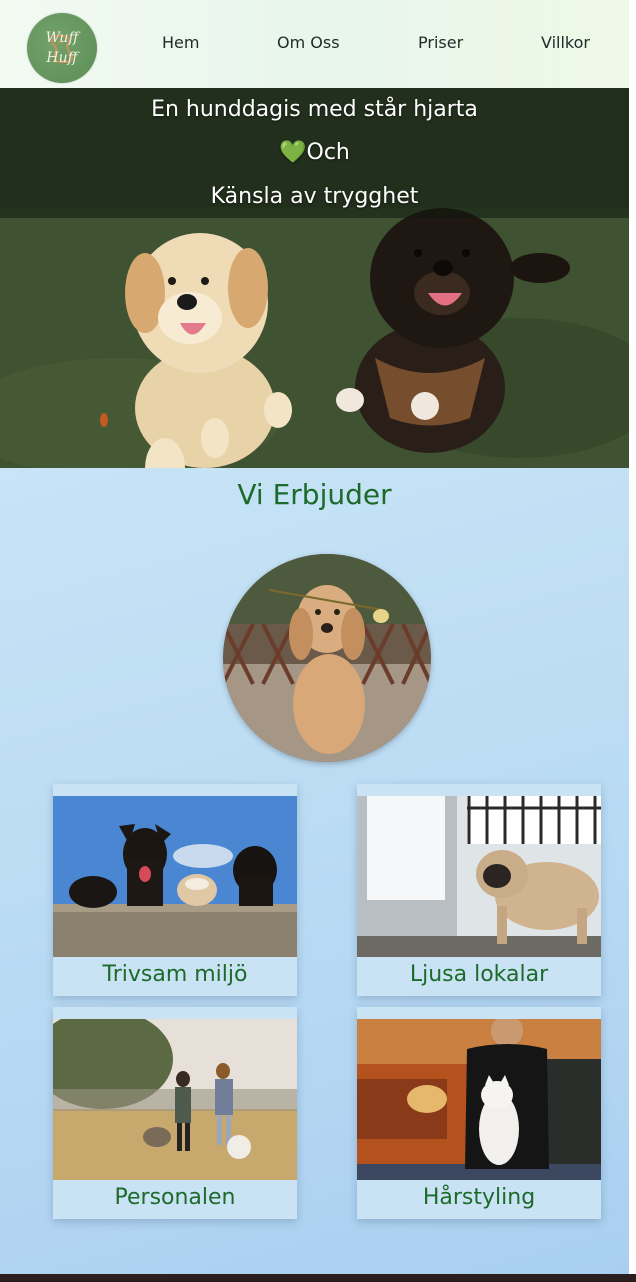  Describe the element at coordinates (175, 876) in the screenshot. I see `dogs-on-wall-photo` at that location.